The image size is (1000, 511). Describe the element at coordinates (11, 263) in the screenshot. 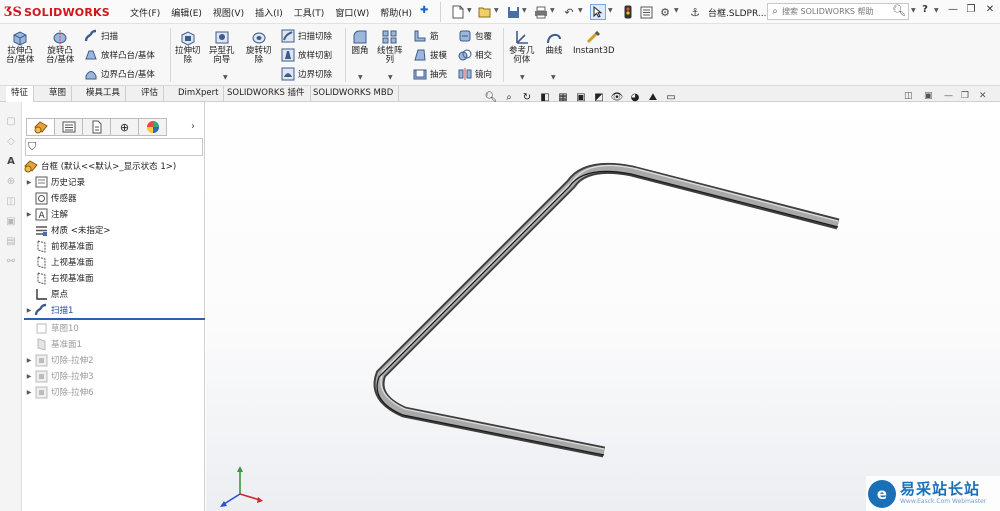

I see `link-tool-icon: ⚯` at that location.